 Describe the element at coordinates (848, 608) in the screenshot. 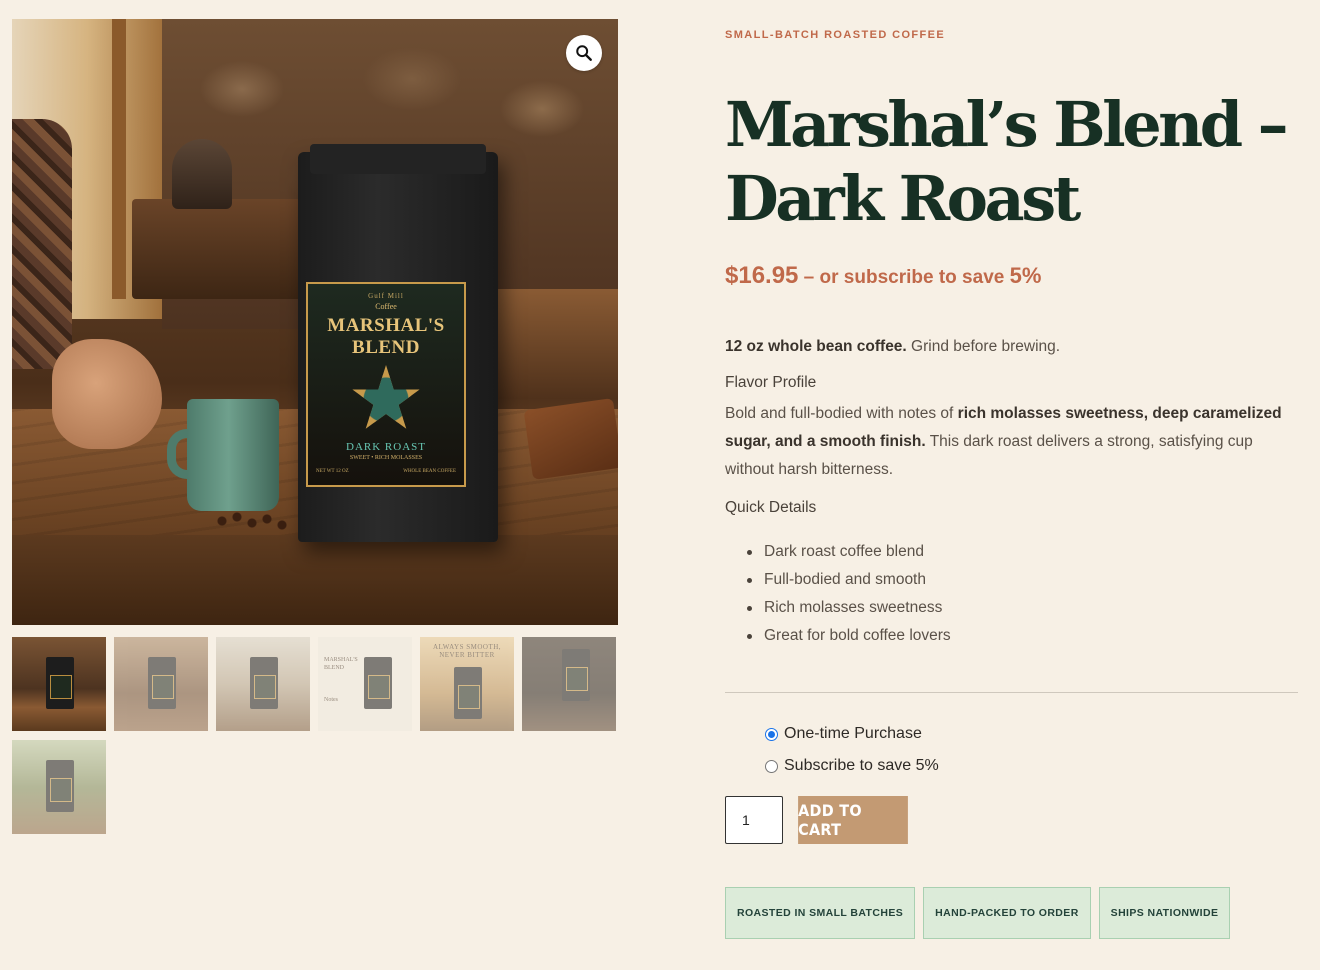

I see `list-item: Rich molasses sweetness` at that location.